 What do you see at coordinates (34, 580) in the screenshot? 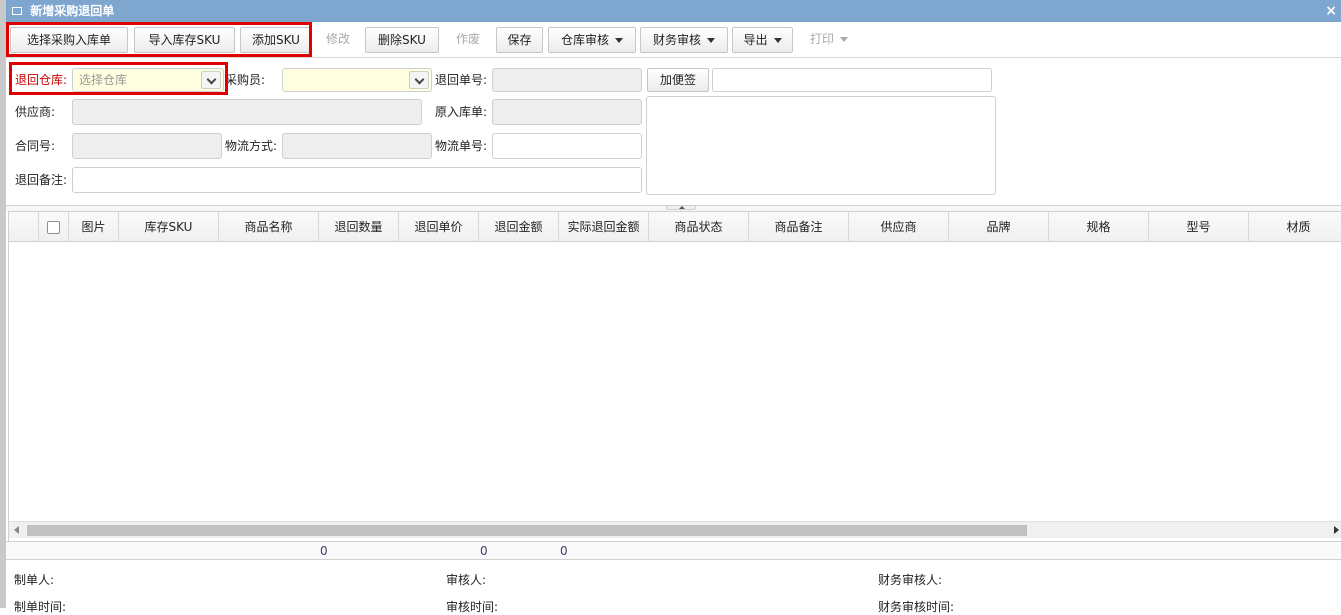
I see `maker-label: 制单人:` at bounding box center [34, 580].